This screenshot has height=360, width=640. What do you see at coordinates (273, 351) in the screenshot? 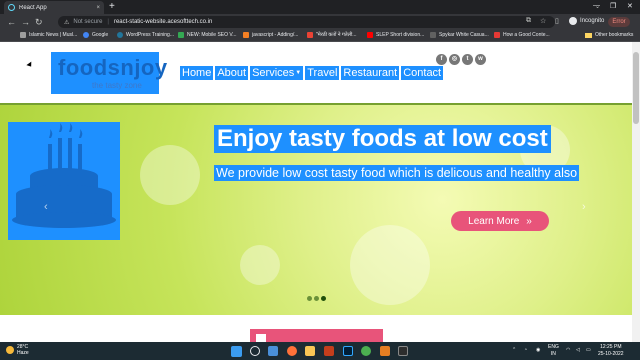
I see `task-view-icon` at bounding box center [273, 351].